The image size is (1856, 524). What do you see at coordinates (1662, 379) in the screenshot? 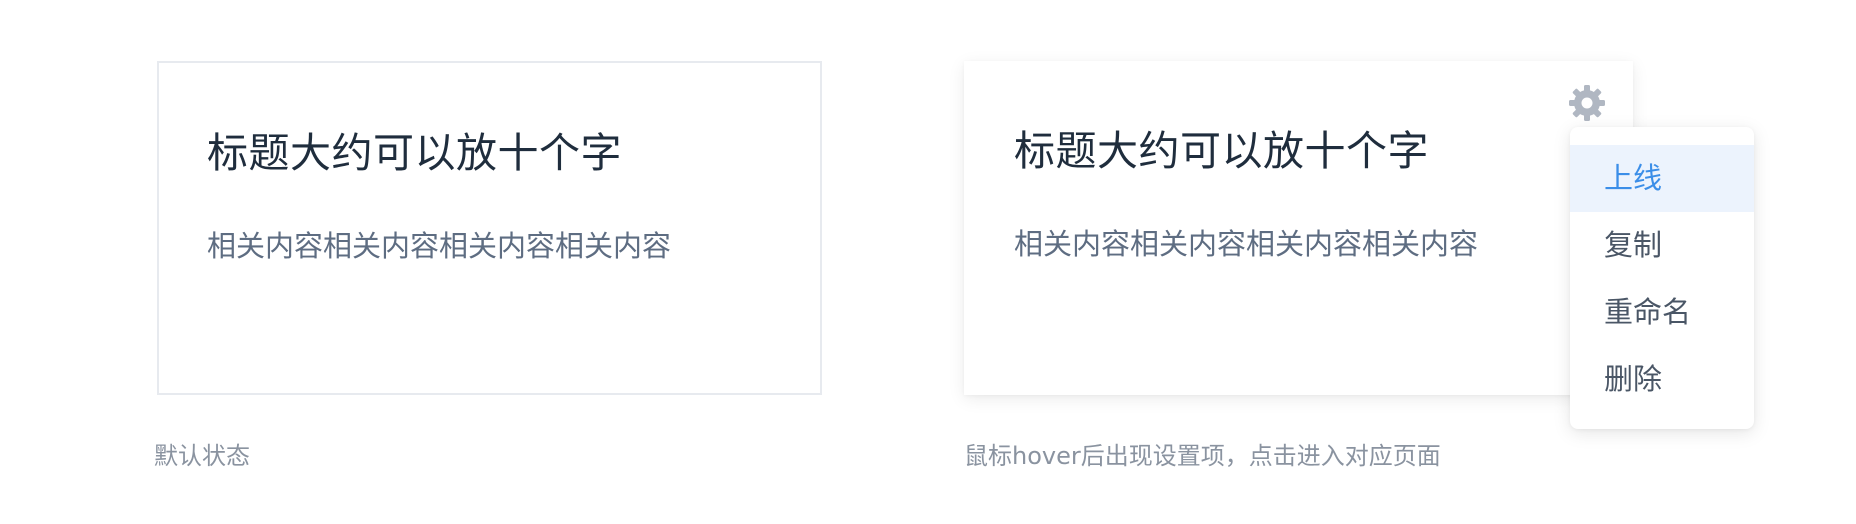
I see `menu-item-delete: 删除` at bounding box center [1662, 379].